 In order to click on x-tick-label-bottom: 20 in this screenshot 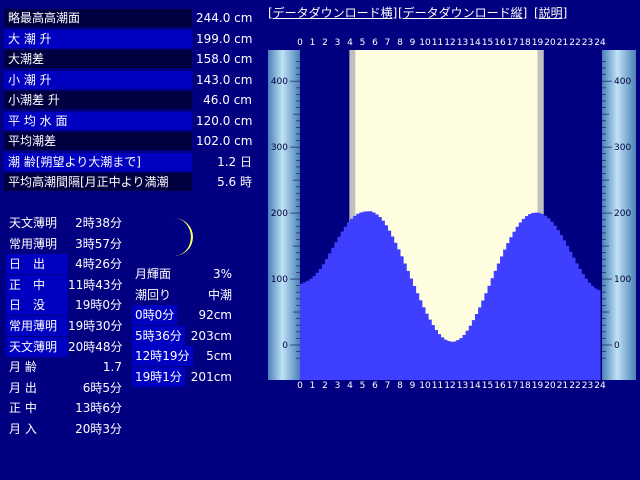, I will do `click(550, 386)`.